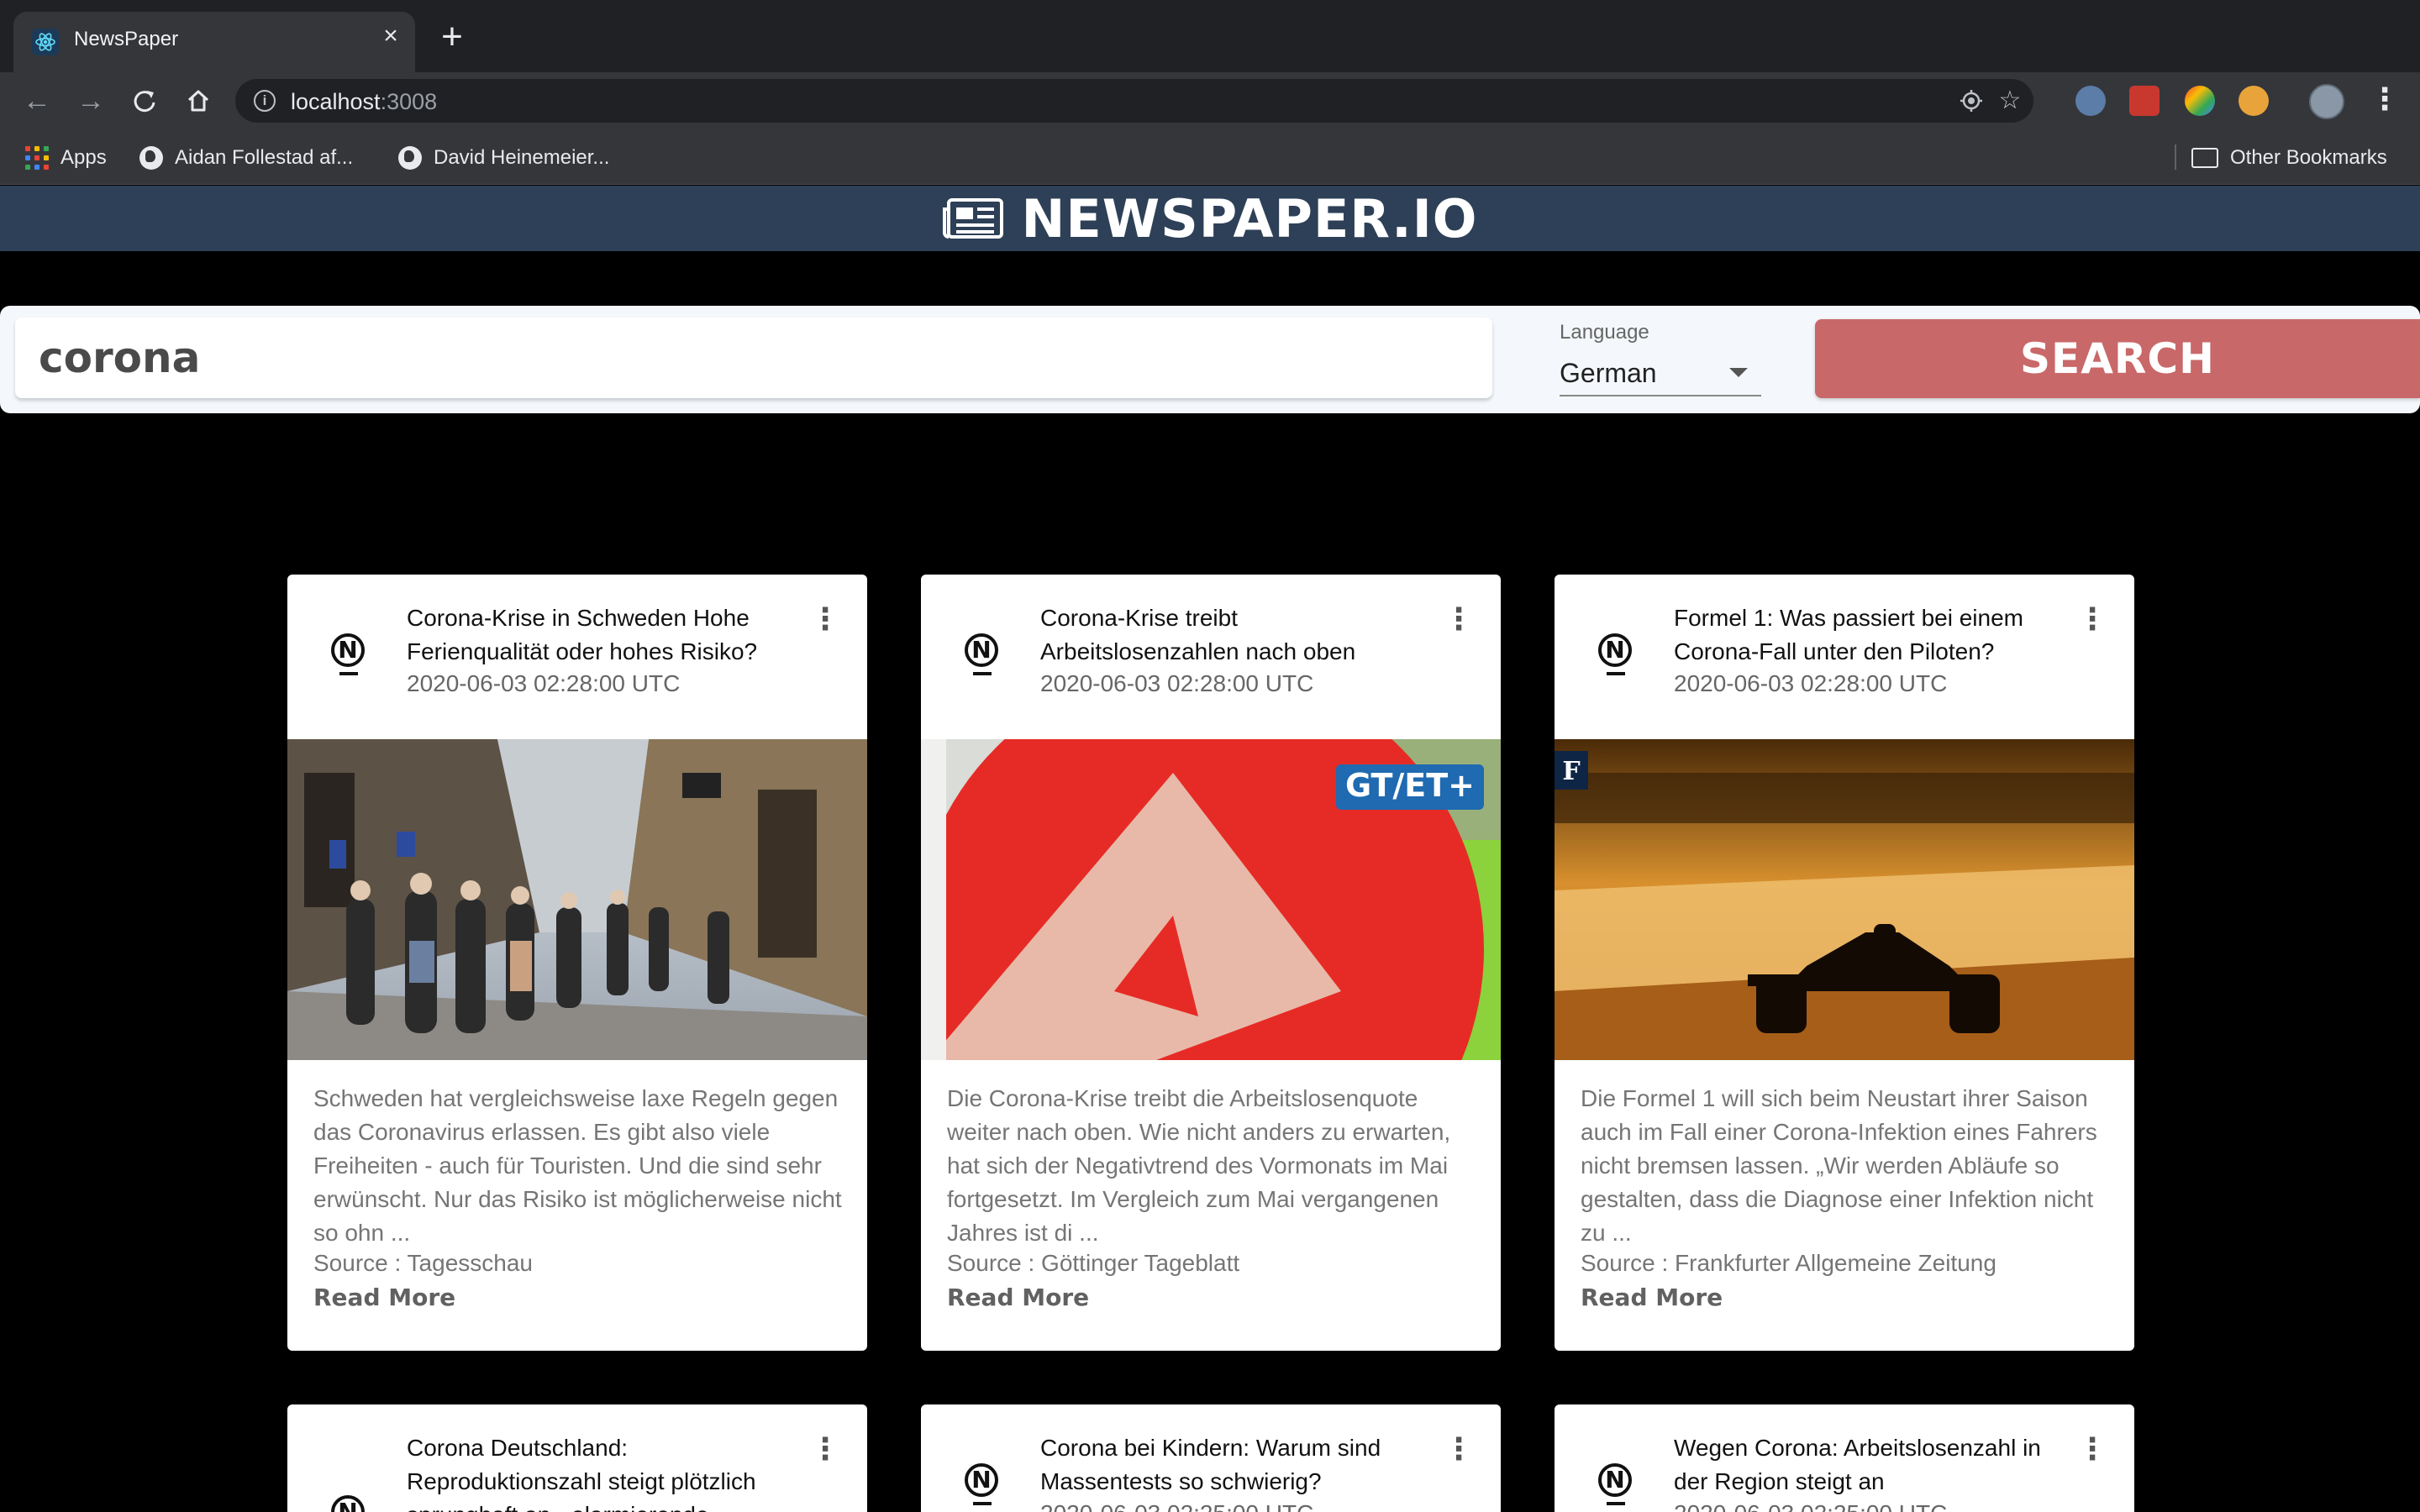 This screenshot has height=1512, width=2420. I want to click on address-bar: i localhost:3008 ☆, so click(1134, 101).